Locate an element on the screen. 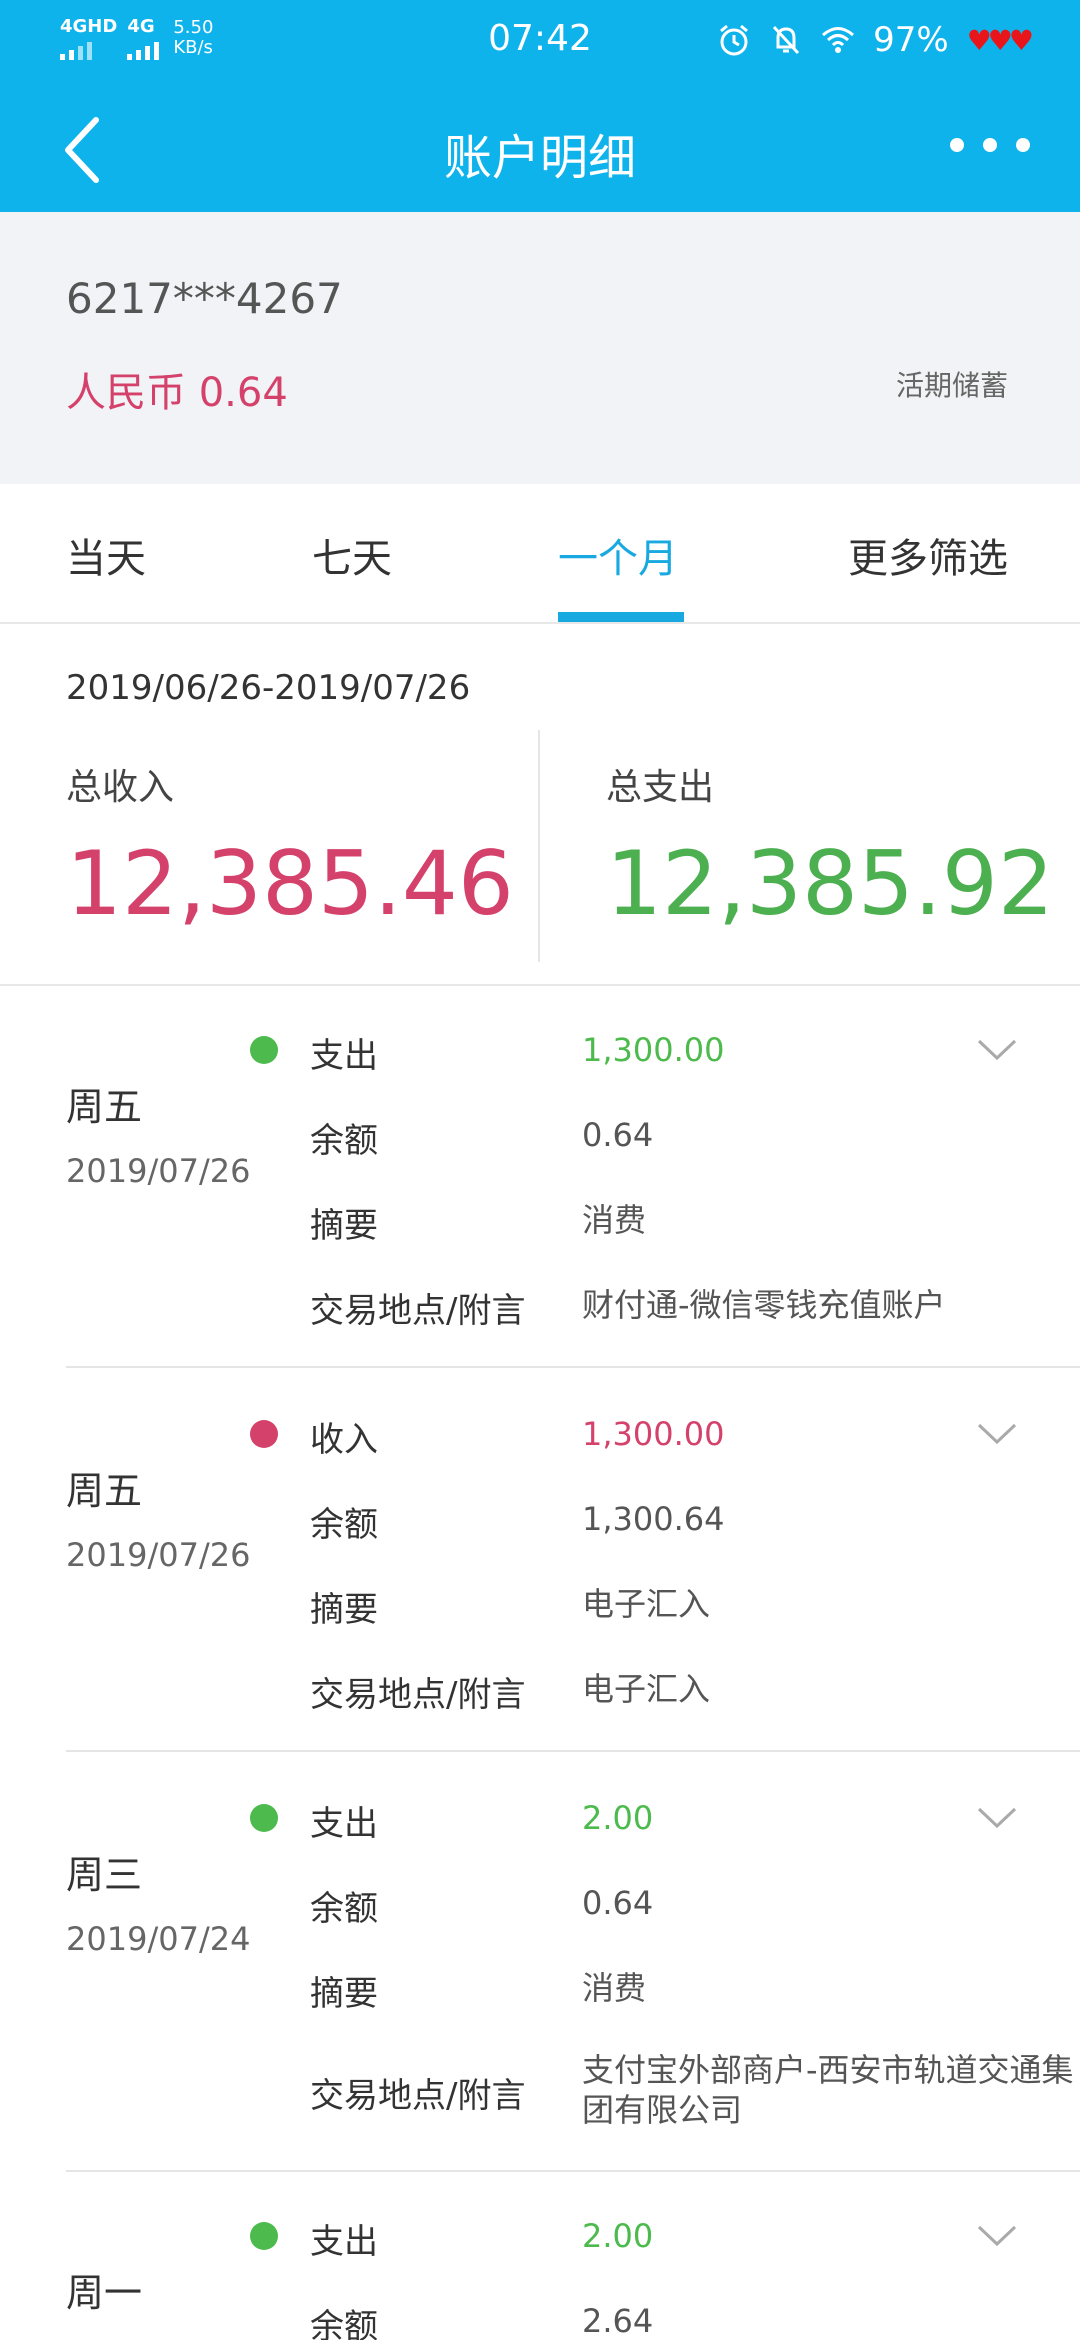  income-label: 总收入 is located at coordinates (120, 787).